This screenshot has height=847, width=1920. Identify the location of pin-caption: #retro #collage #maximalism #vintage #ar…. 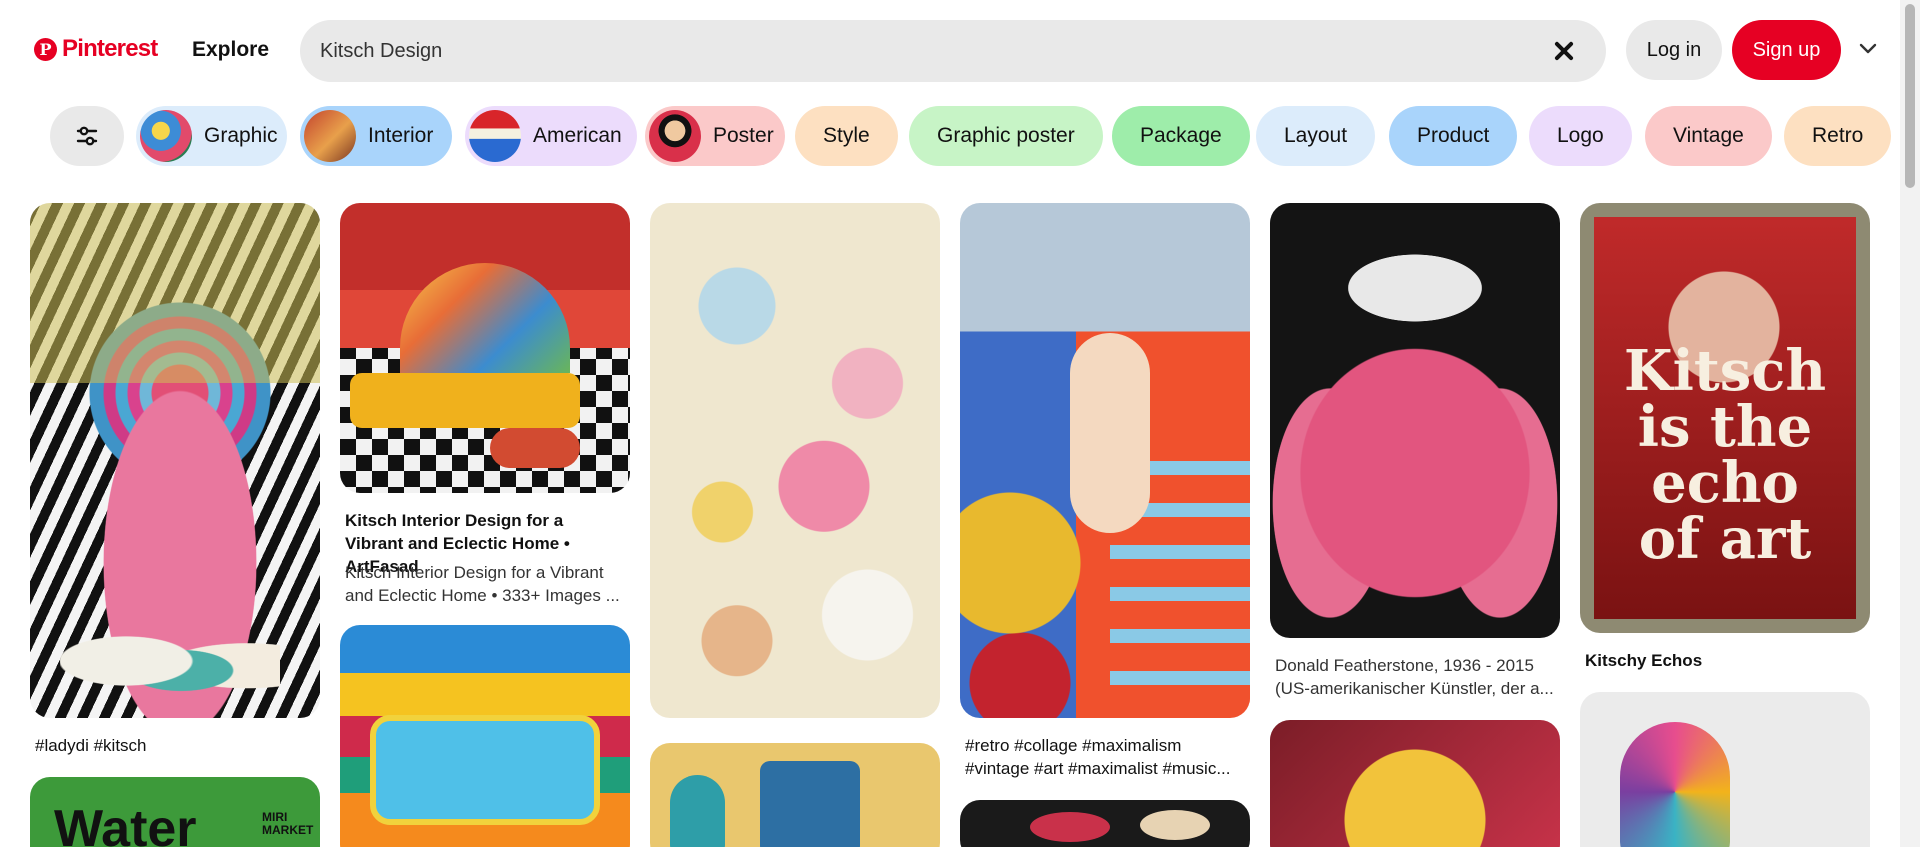
(1098, 757).